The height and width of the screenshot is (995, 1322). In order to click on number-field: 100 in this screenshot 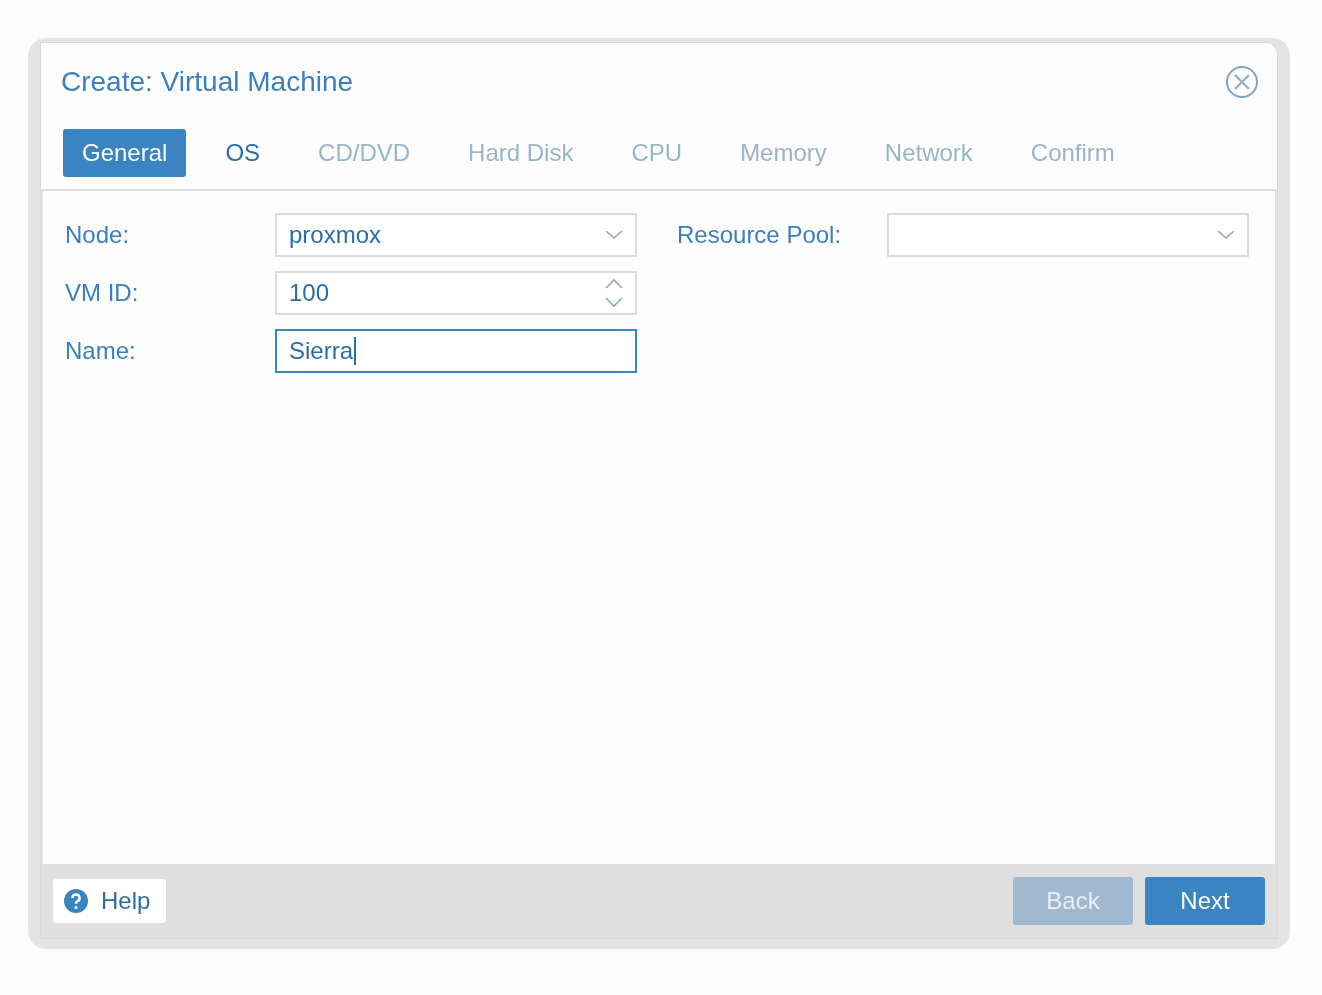, I will do `click(456, 293)`.